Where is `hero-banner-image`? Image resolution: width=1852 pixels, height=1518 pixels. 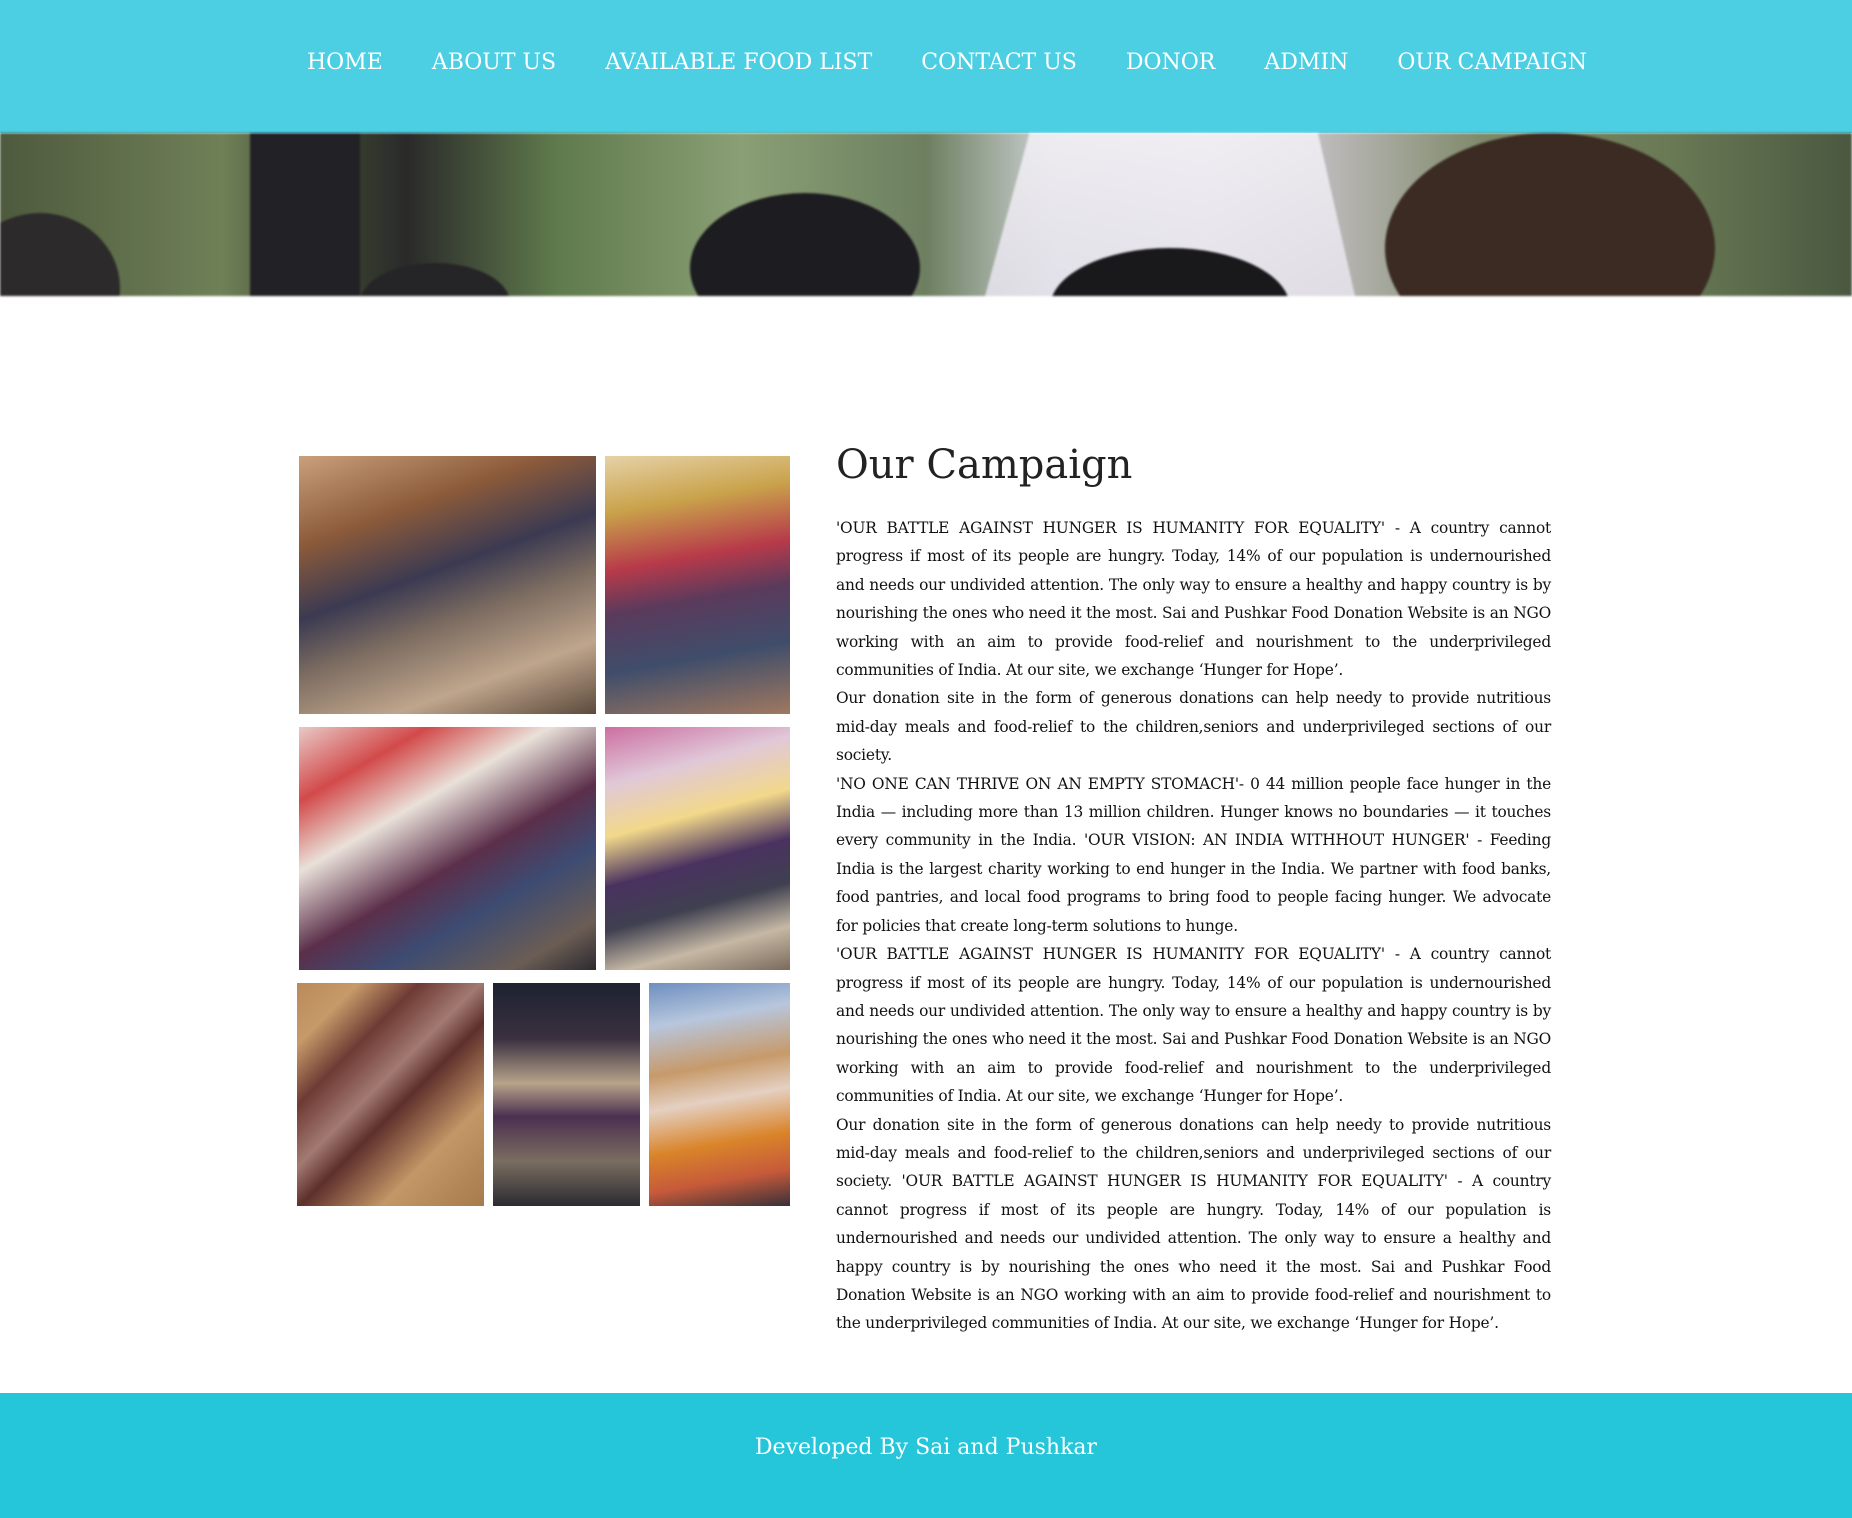
hero-banner-image is located at coordinates (926, 214).